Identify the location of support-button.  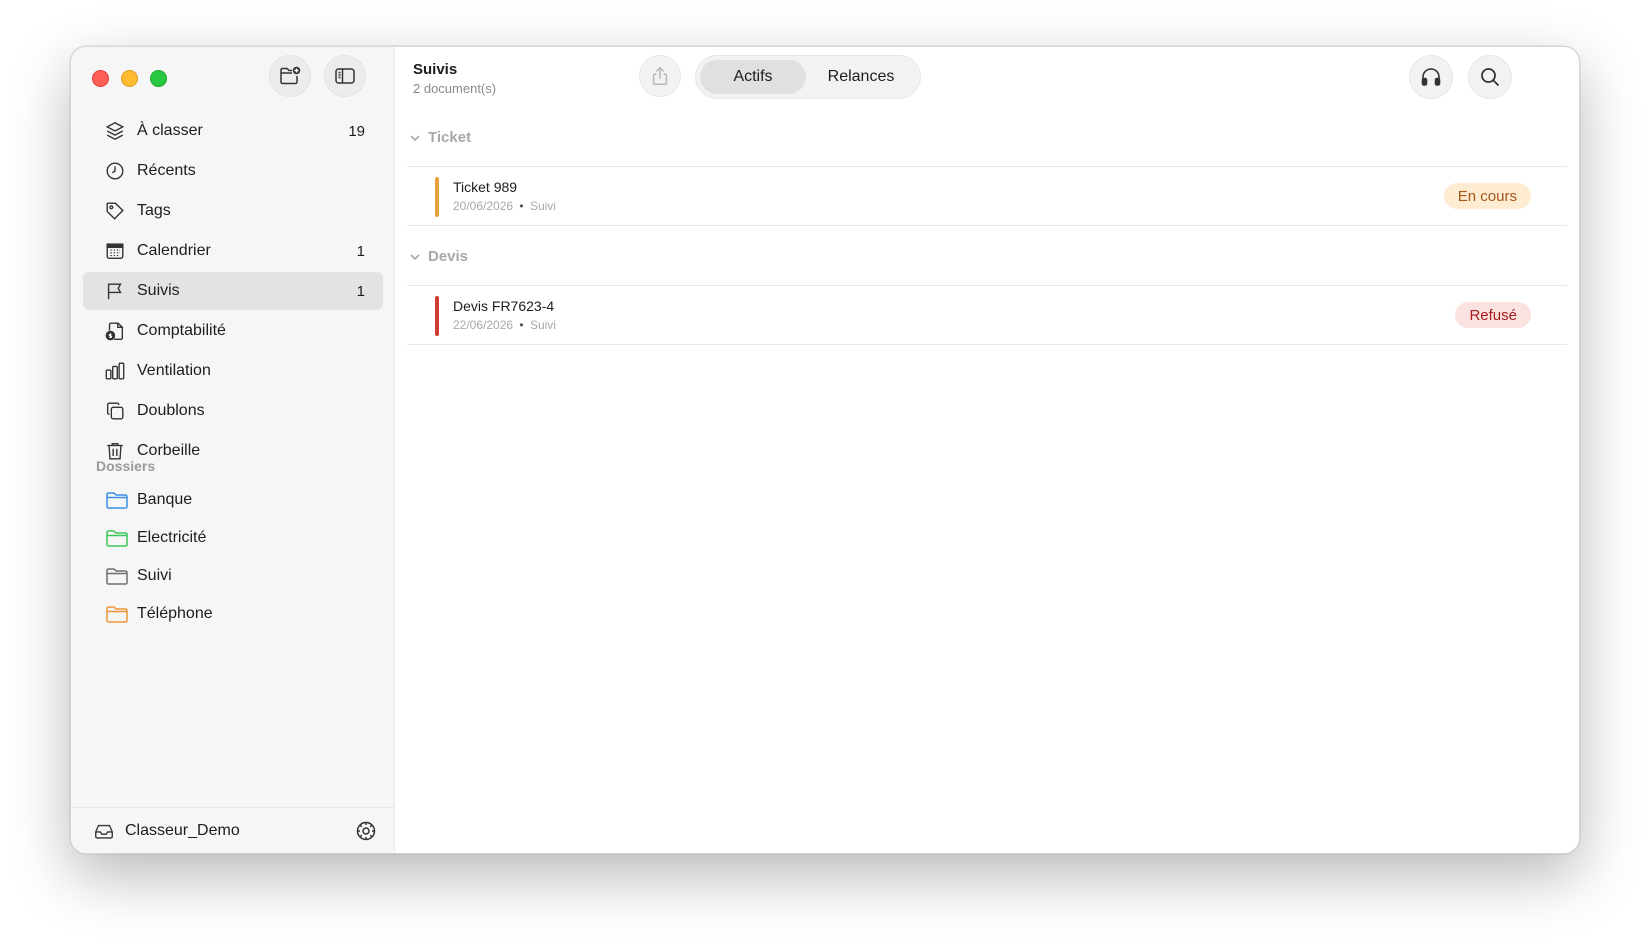
(1431, 77).